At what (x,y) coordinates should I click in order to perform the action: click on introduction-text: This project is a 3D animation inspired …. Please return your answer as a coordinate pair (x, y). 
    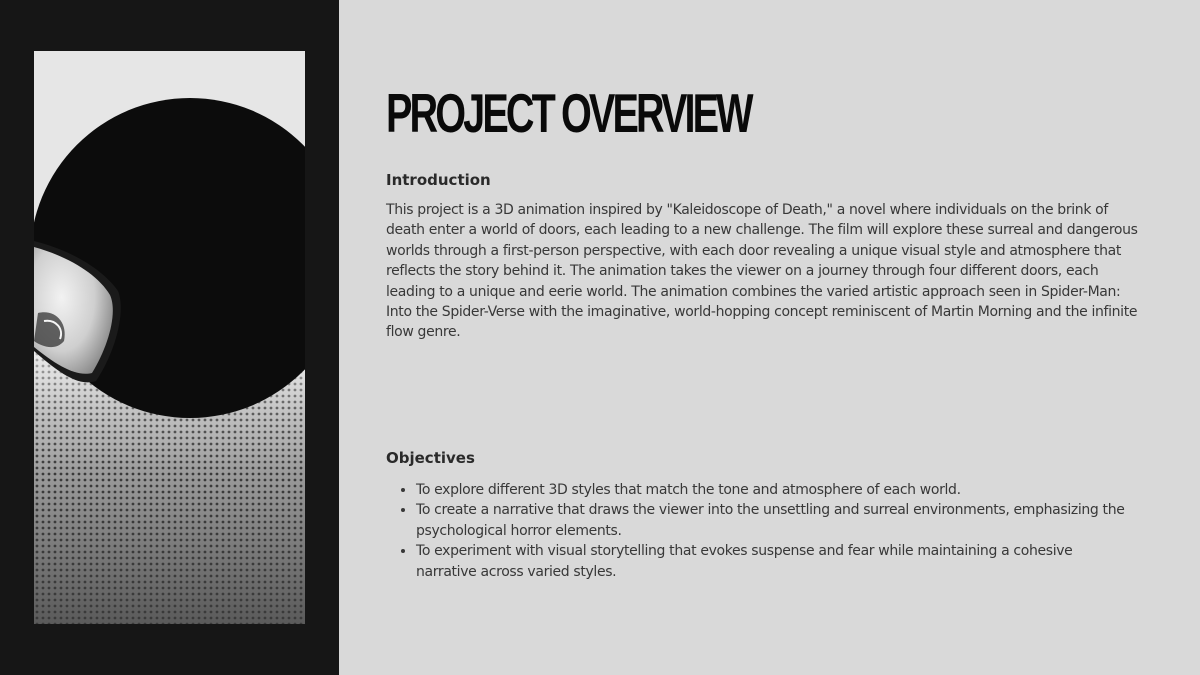
    Looking at the image, I should click on (762, 271).